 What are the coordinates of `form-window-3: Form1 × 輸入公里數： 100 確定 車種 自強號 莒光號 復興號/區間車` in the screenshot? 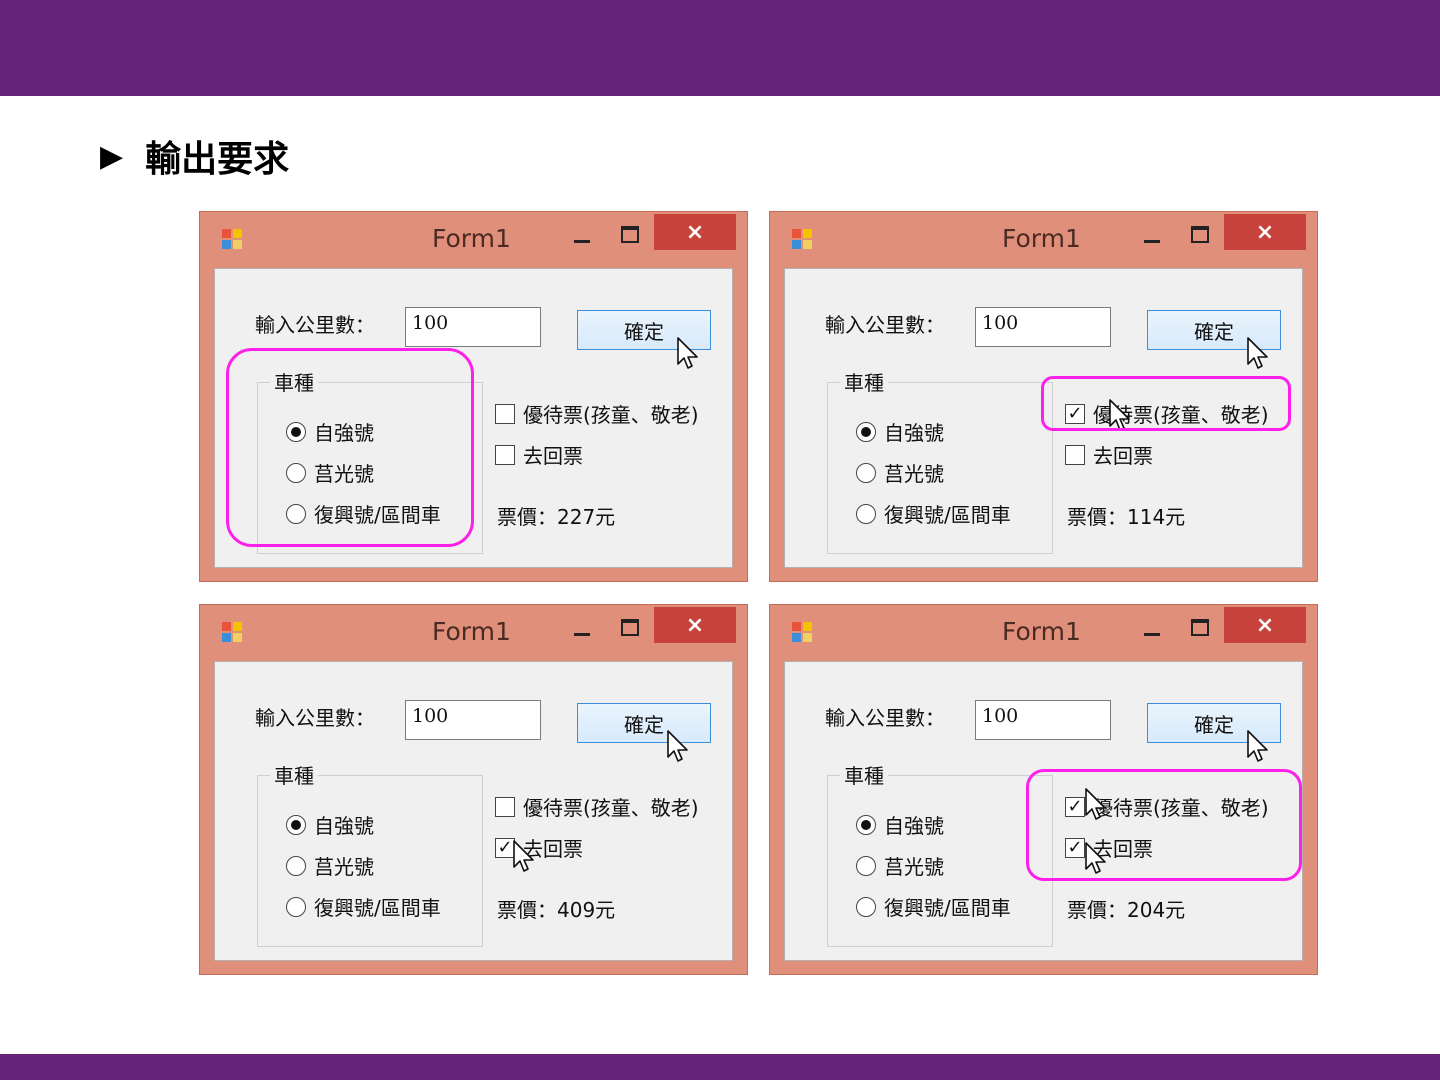 It's located at (473, 789).